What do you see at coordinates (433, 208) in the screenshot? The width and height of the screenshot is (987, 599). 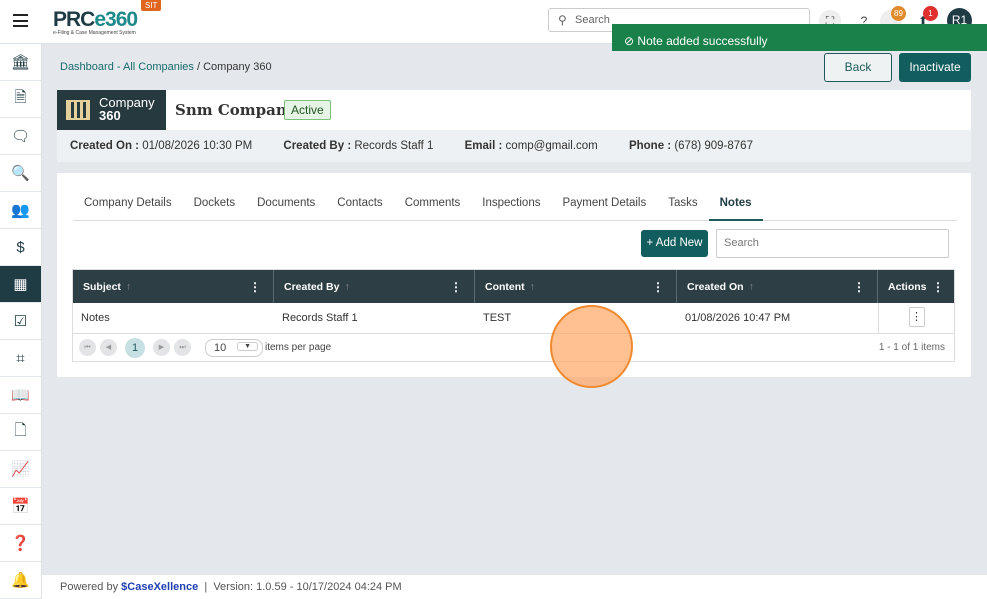 I see `tab-comments: Comments` at bounding box center [433, 208].